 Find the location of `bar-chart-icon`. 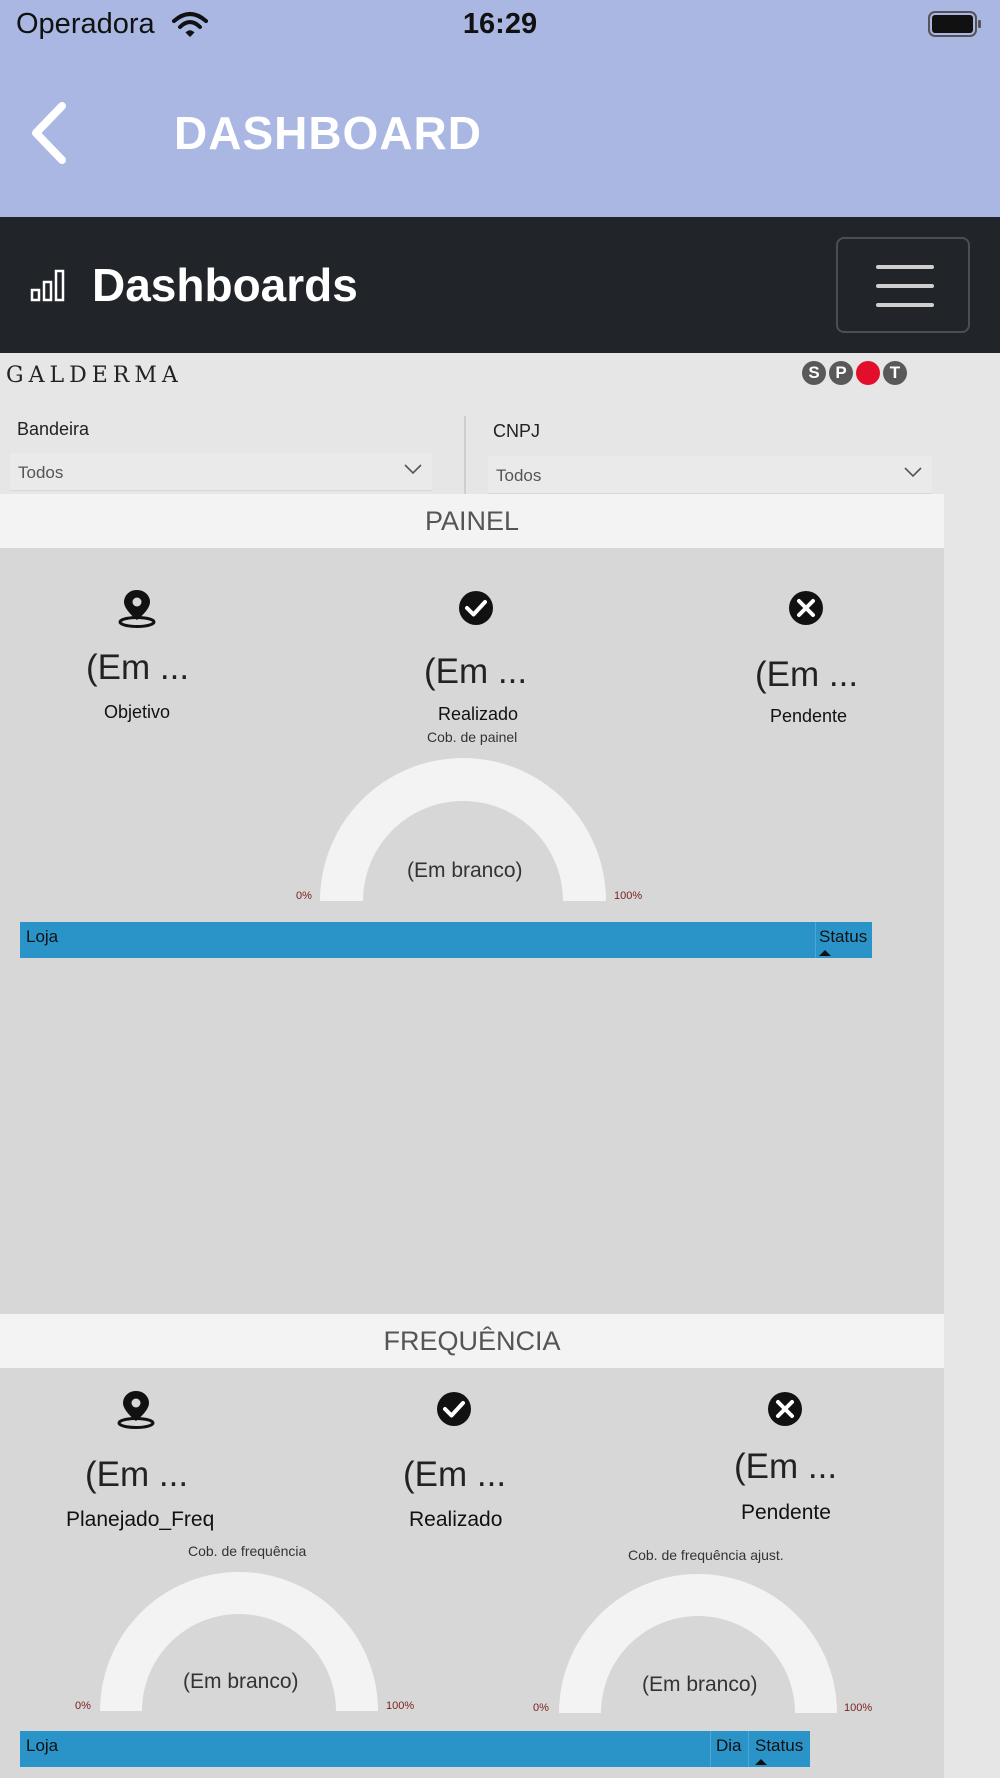

bar-chart-icon is located at coordinates (47, 285).